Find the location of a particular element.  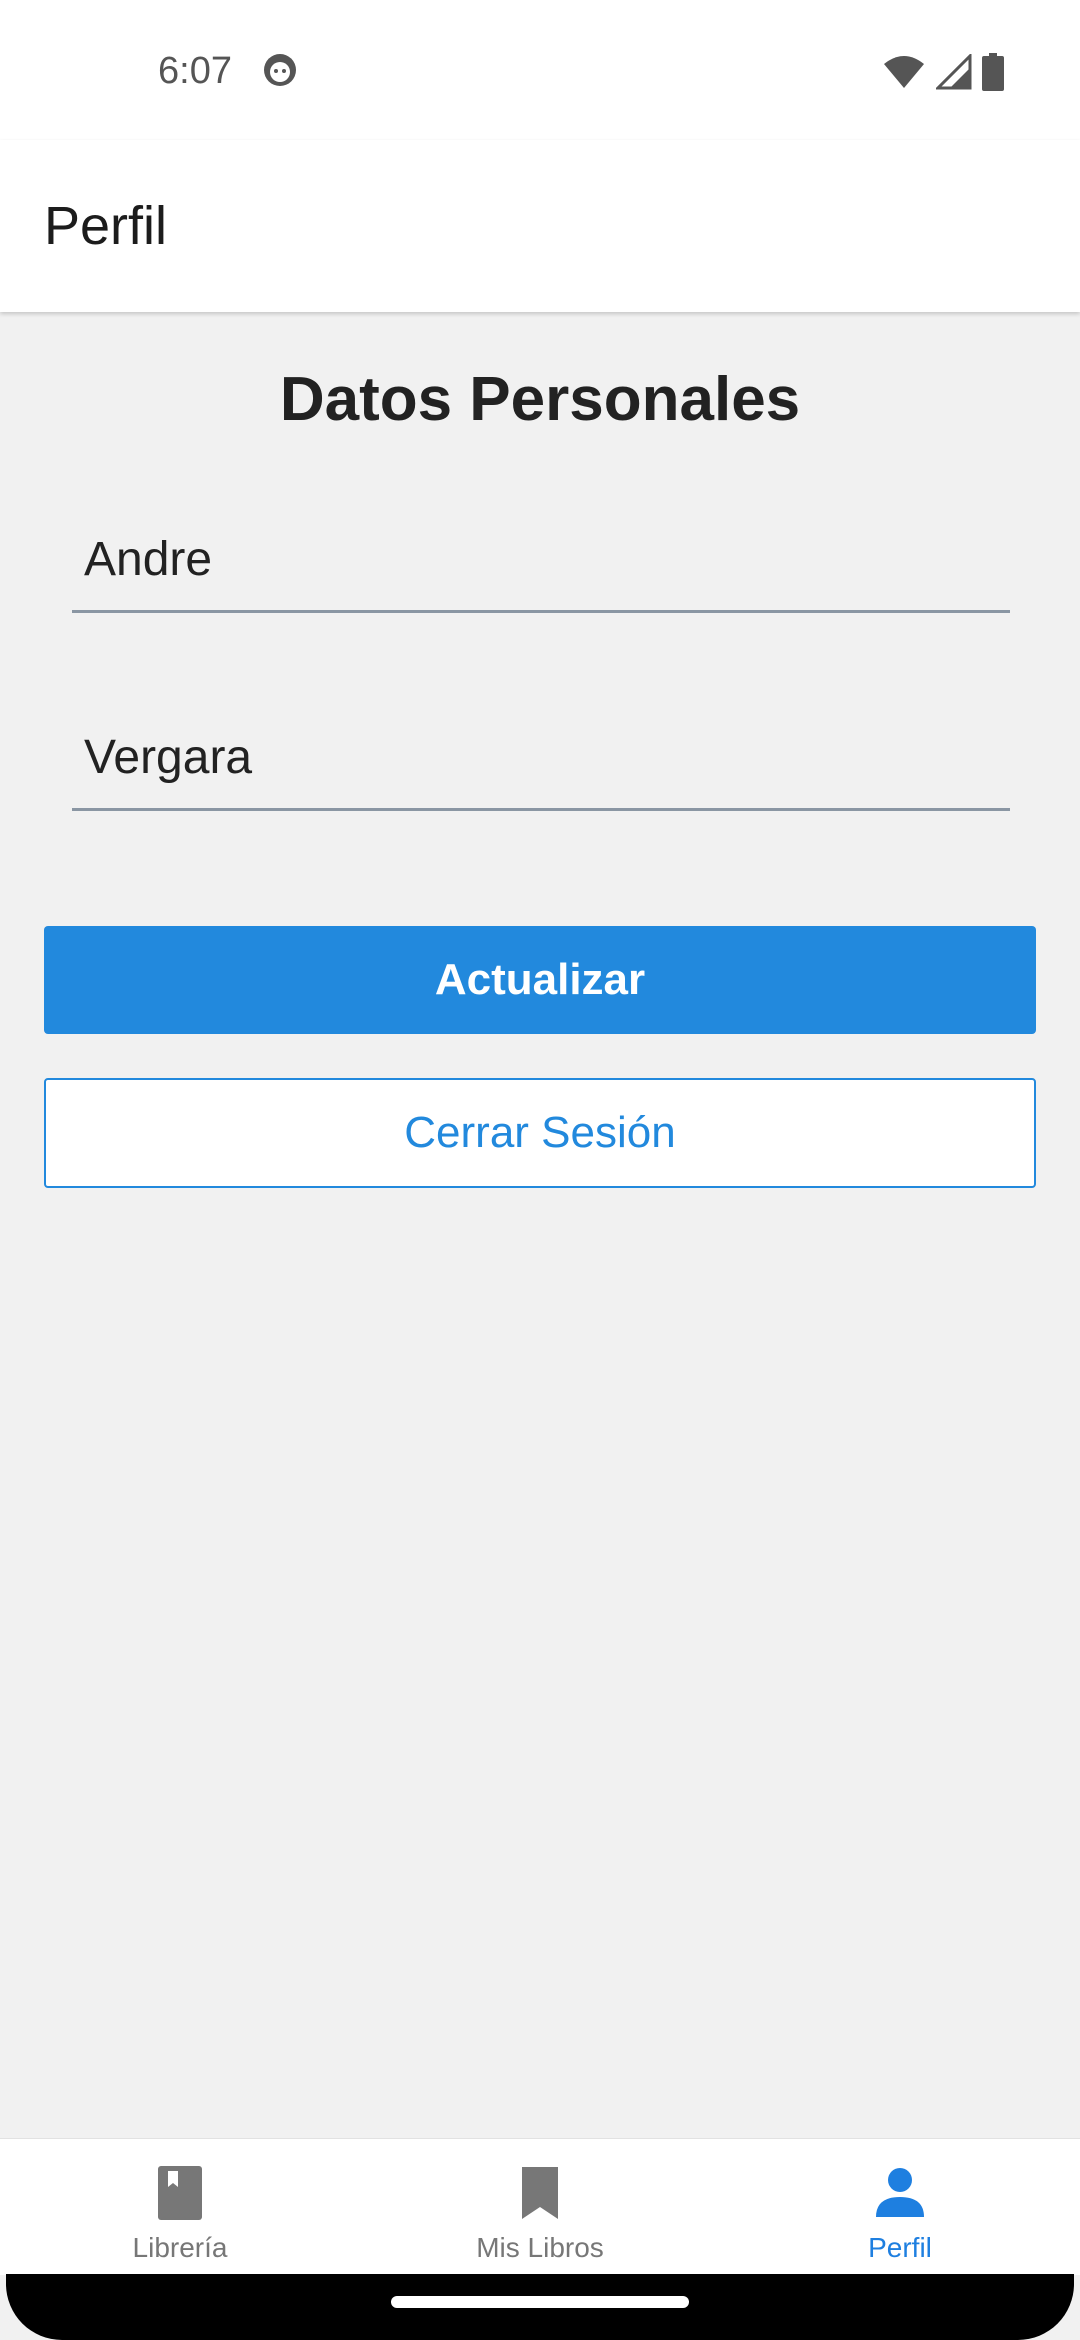

status-icons is located at coordinates (943, 72).